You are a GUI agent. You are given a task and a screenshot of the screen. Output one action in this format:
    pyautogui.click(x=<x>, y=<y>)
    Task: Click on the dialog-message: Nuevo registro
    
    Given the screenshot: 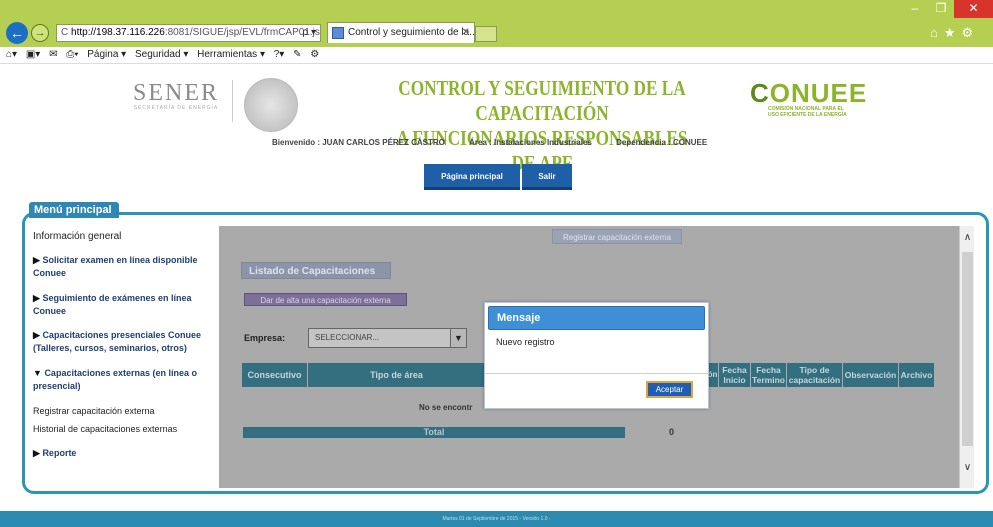 What is the action you would take?
    pyautogui.click(x=525, y=342)
    